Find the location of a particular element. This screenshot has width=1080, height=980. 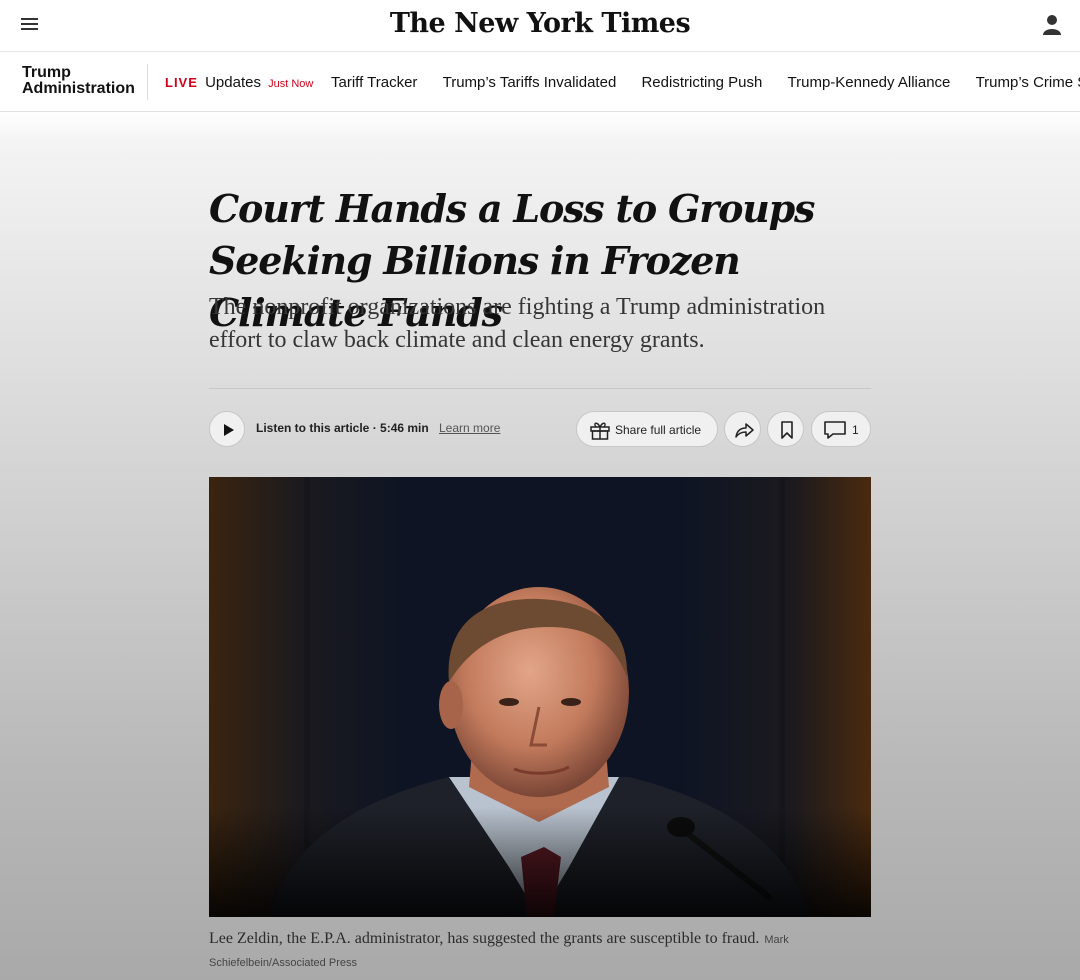

nav-section-title: Trump Administration is located at coordinates (78, 81).